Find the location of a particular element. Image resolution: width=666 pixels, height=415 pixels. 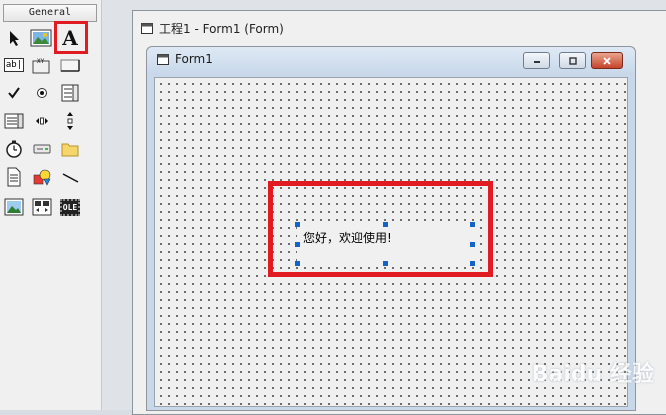

shape-tool is located at coordinates (42, 177).